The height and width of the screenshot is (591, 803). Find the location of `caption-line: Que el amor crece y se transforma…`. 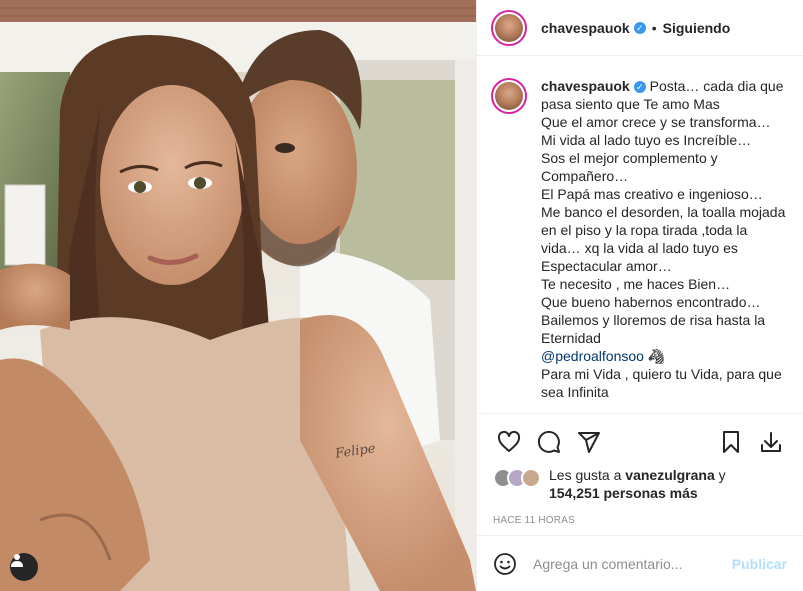

caption-line: Que el amor crece y se transforma… is located at coordinates (656, 122).